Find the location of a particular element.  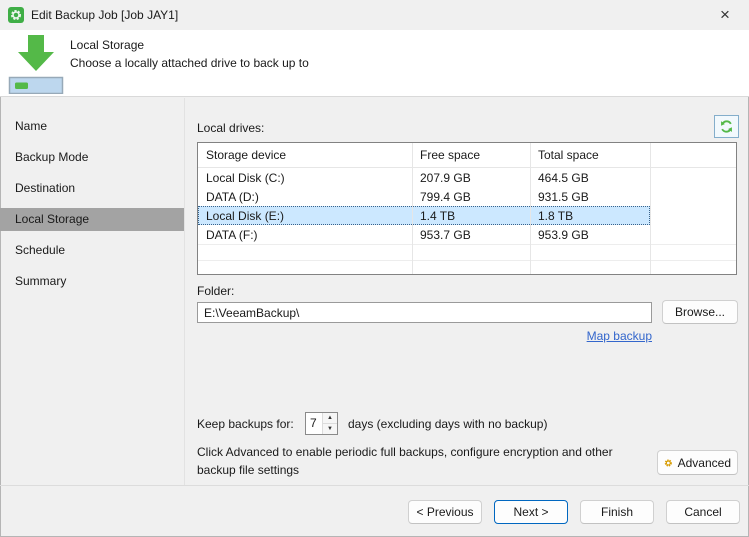

advanced-button-label: Advanced is located at coordinates (704, 462).